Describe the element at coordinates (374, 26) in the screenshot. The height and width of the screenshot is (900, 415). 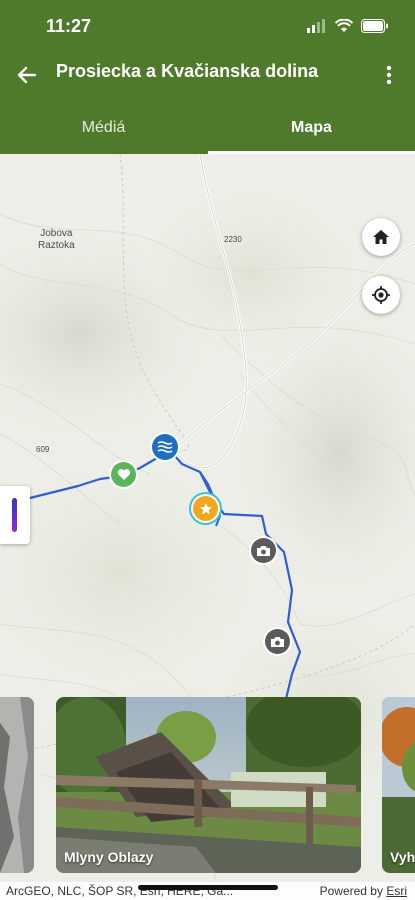
I see `battery-icon` at that location.